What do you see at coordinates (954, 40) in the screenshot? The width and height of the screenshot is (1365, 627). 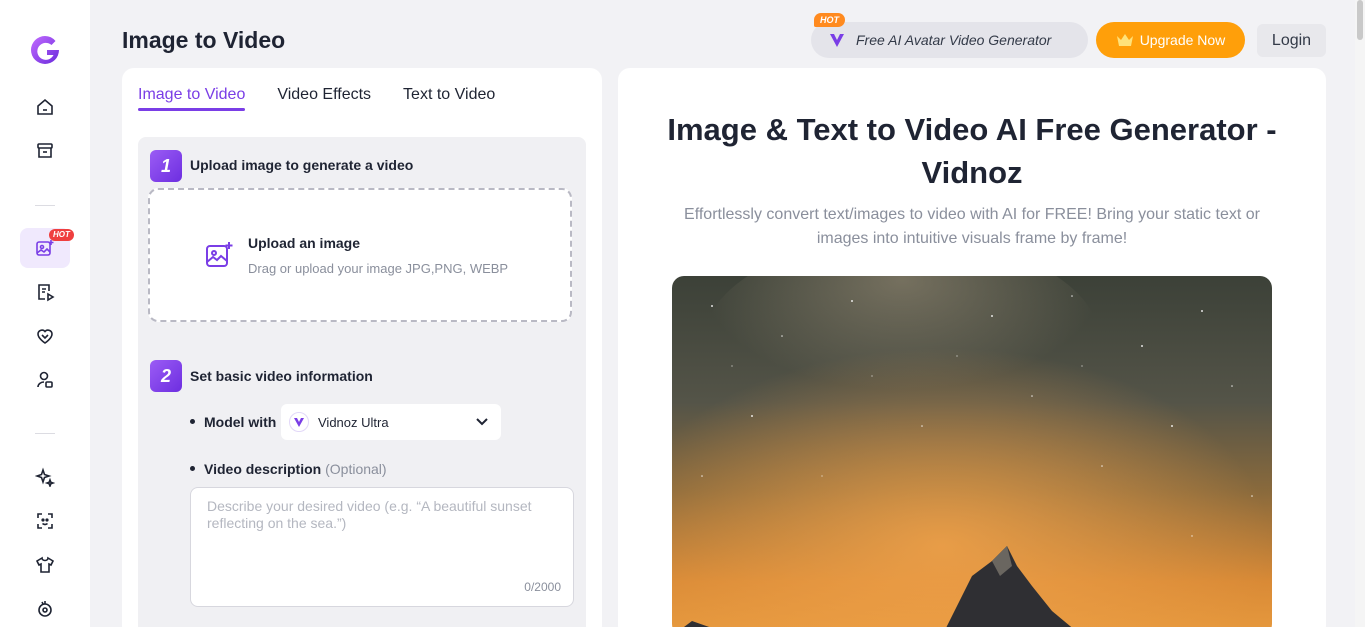 I see `promo-label: Free AI Avatar Video Generator` at bounding box center [954, 40].